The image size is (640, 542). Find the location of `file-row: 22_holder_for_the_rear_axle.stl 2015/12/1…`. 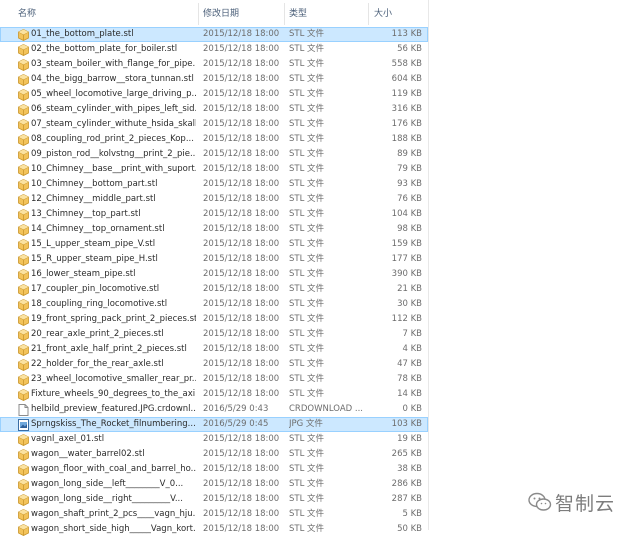

file-row: 22_holder_for_the_rear_axle.stl 2015/12/1… is located at coordinates (214, 364).